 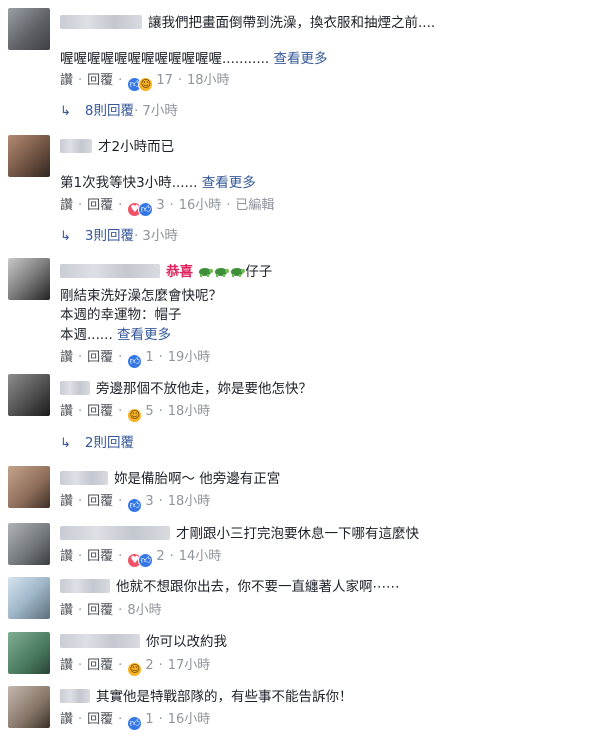 I want to click on timestamp: 17小時, so click(x=189, y=665).